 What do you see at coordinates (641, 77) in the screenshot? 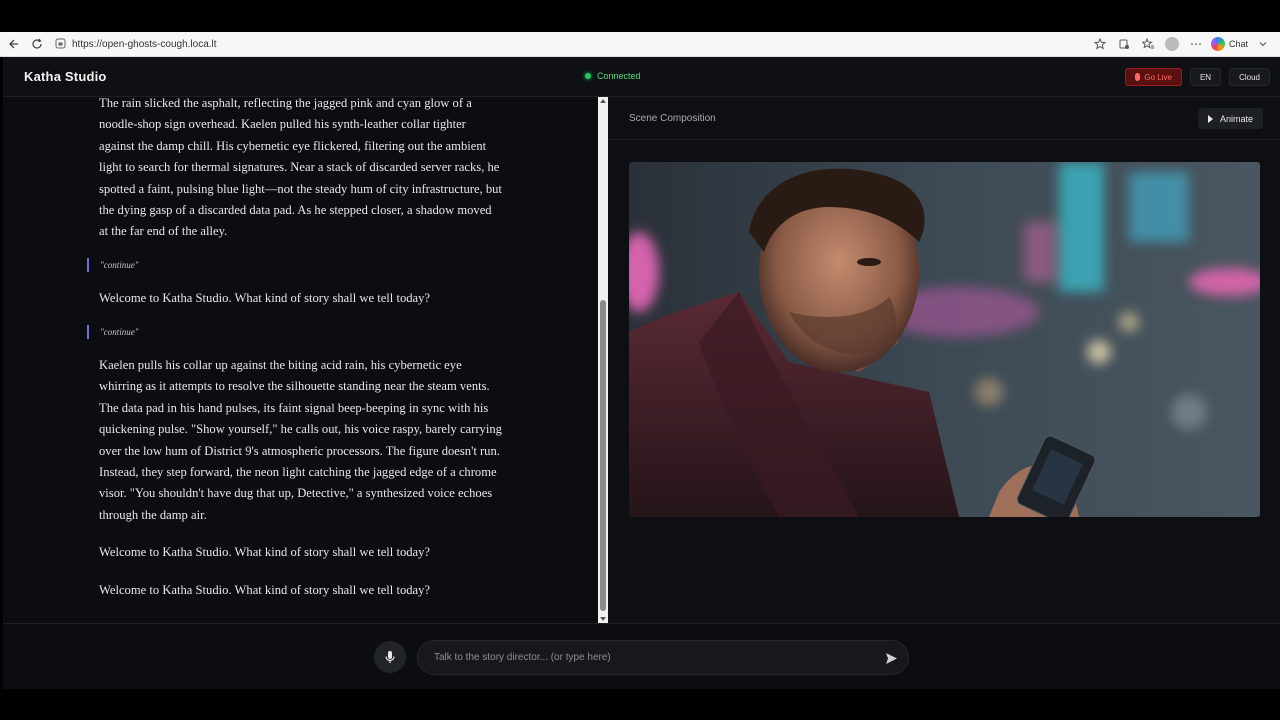
I see `app-header: Katha Studio Connected Go Live EN Cloud` at bounding box center [641, 77].